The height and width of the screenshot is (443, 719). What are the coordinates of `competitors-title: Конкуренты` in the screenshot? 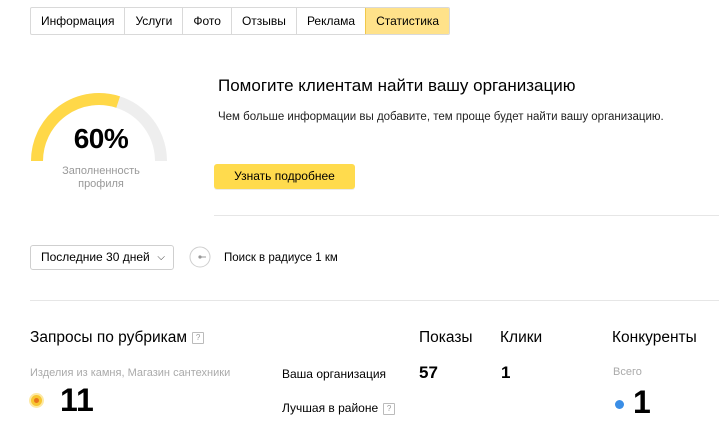 It's located at (654, 337).